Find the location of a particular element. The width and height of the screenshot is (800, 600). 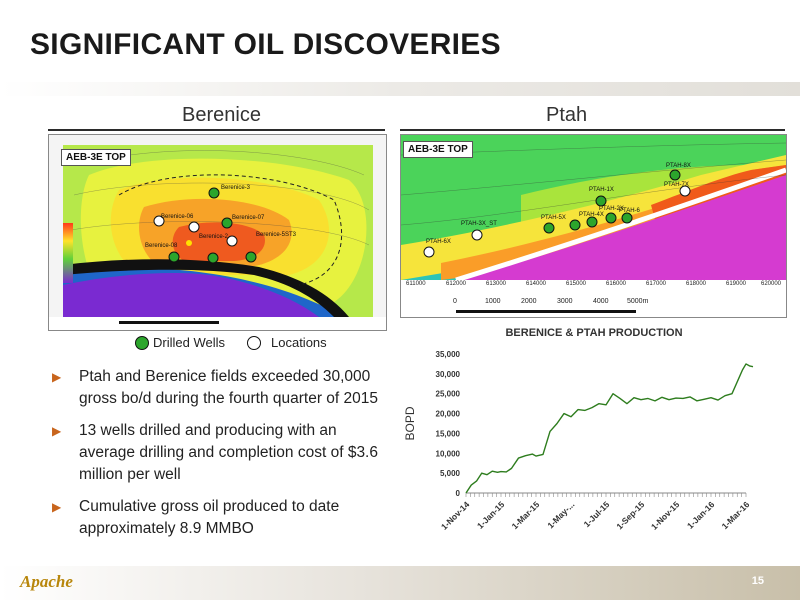

production-series-line is located at coordinates (609, 428).